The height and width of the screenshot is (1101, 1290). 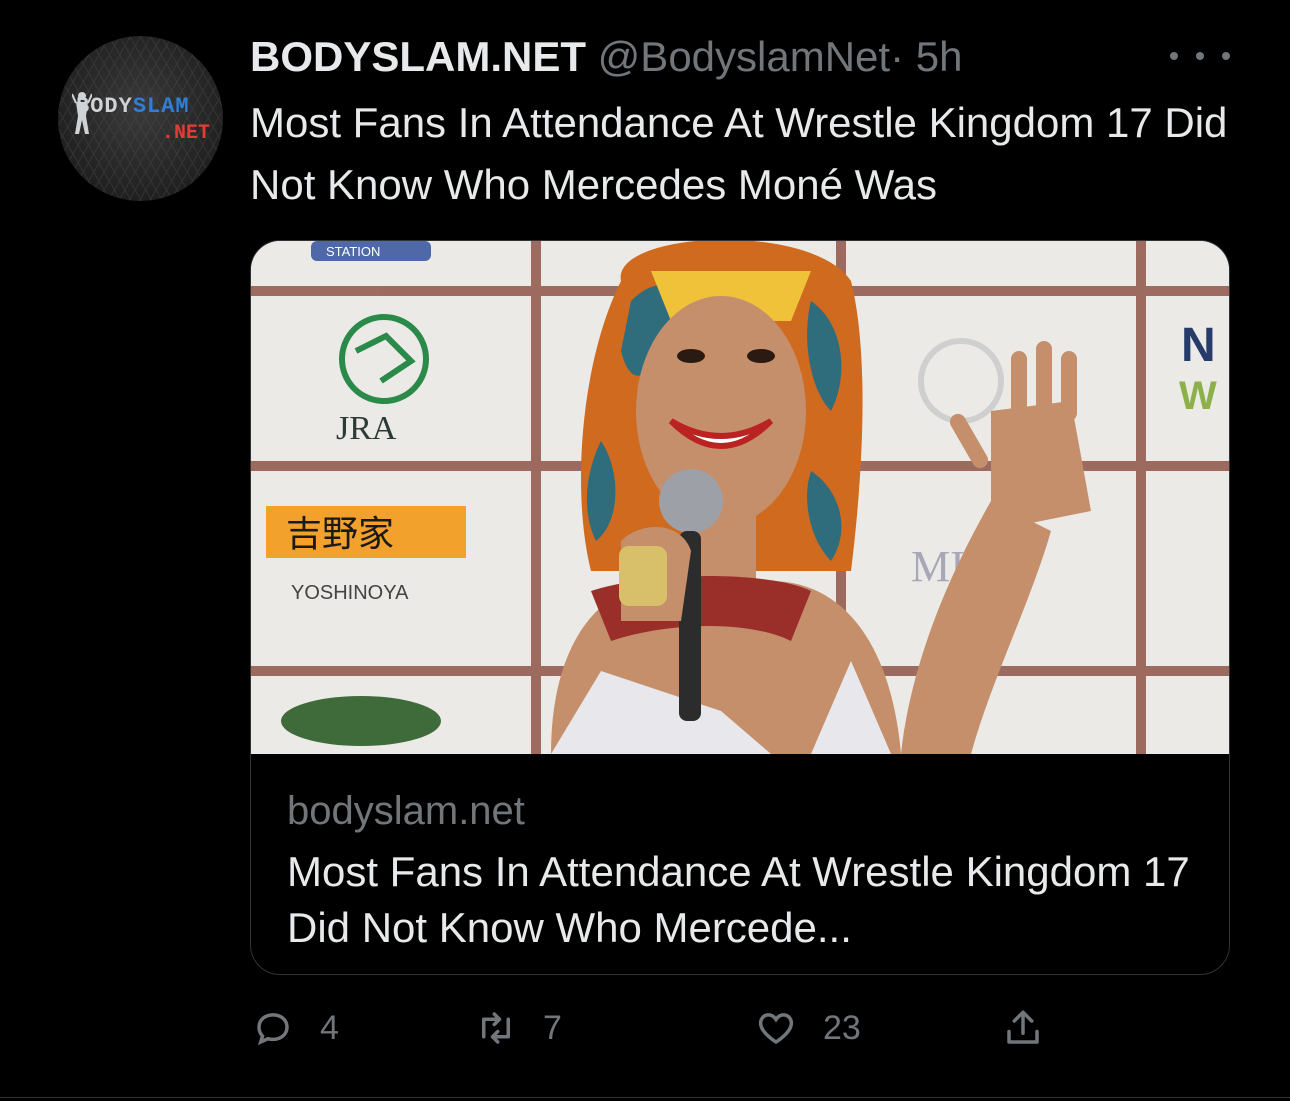 I want to click on like-icon, so click(x=776, y=1029).